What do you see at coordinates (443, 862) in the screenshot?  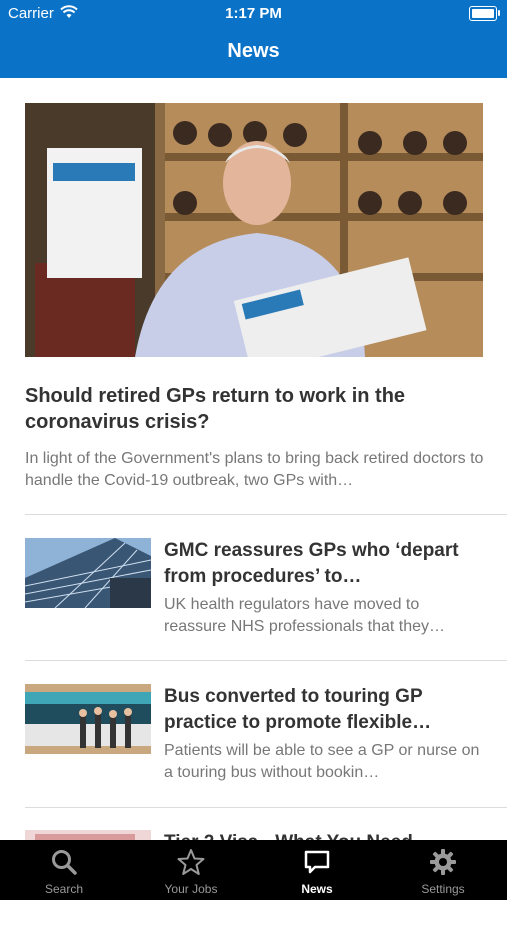 I see `gear-icon` at bounding box center [443, 862].